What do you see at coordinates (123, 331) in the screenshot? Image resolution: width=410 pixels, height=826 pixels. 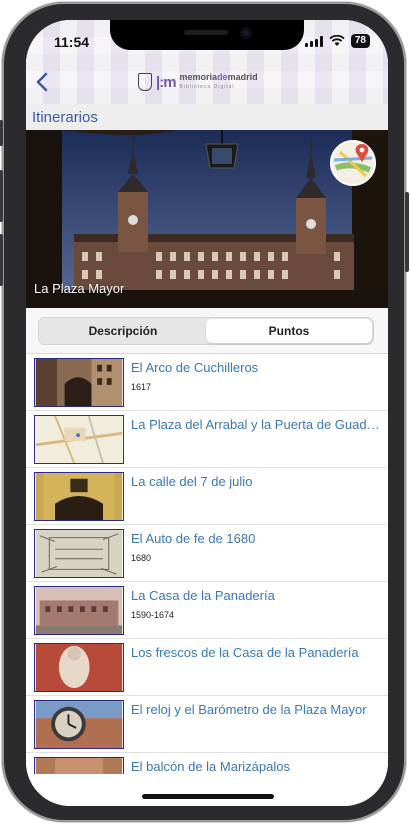 I see `tab-descripcion: Descripción` at bounding box center [123, 331].